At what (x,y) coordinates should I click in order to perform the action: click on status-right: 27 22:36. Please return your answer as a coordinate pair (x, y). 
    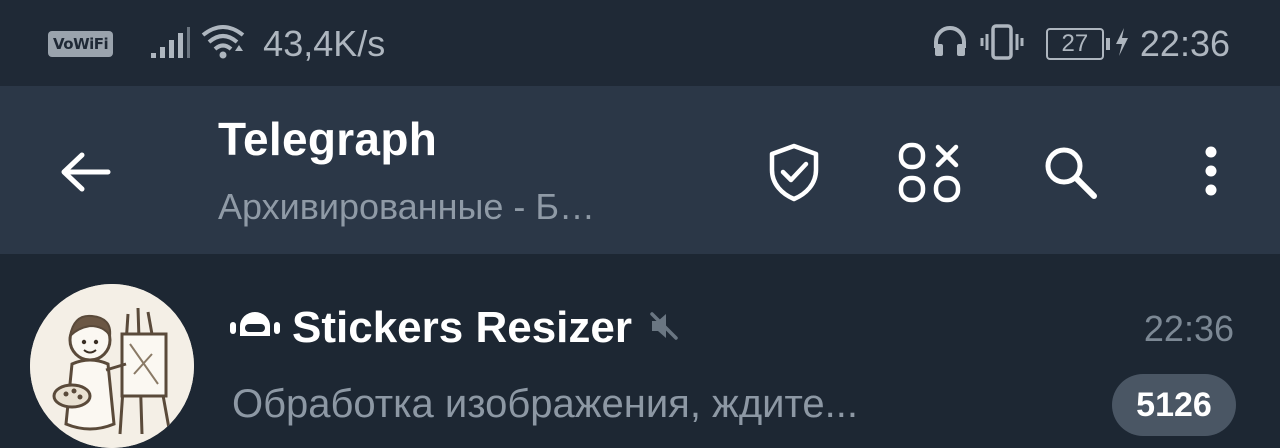
    Looking at the image, I should click on (1081, 44).